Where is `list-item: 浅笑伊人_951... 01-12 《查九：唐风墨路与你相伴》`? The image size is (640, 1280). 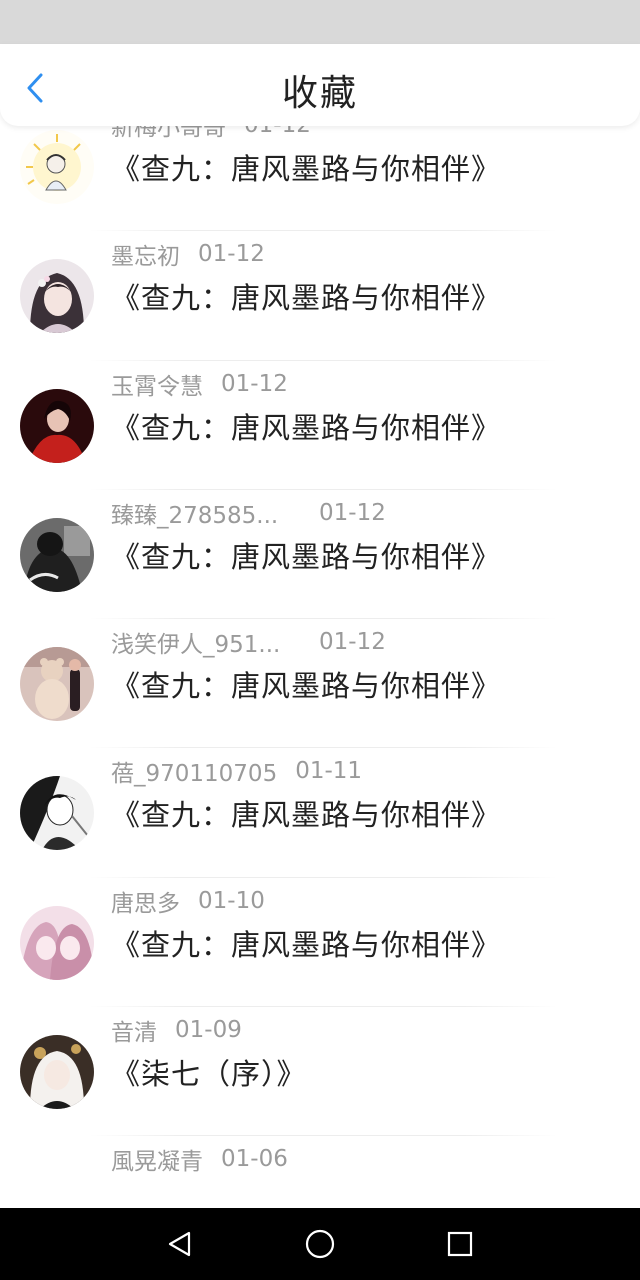
list-item: 浅笑伊人_951... 01-12 《查九：唐风墨路与你相伴》 is located at coordinates (320, 684).